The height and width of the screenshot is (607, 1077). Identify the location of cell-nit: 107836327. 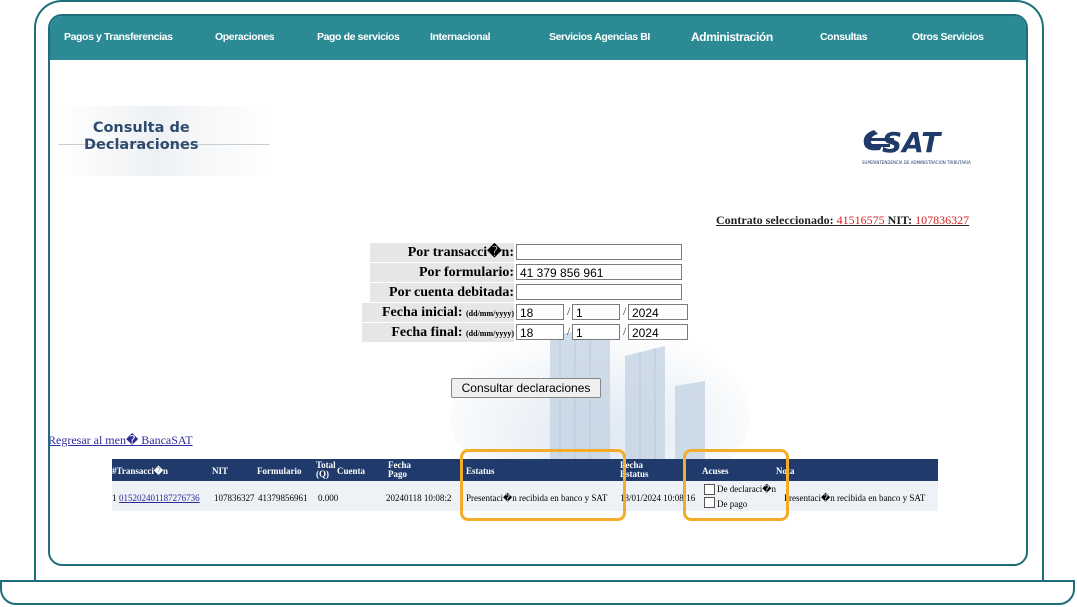
(234, 498).